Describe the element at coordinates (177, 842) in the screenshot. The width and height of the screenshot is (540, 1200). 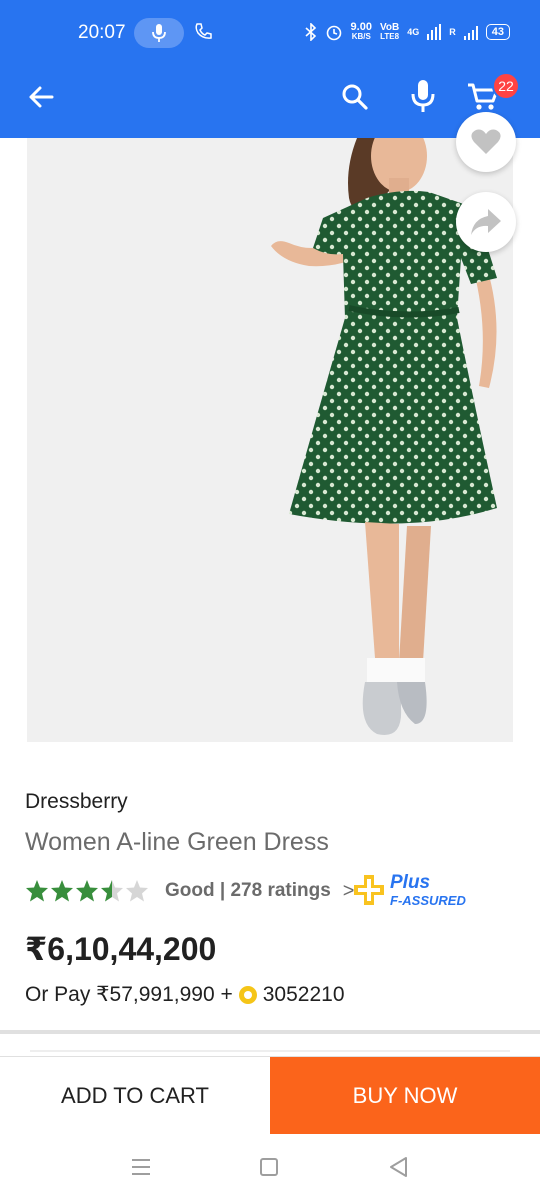
I see `product-title: Women A-line Green Dress` at that location.